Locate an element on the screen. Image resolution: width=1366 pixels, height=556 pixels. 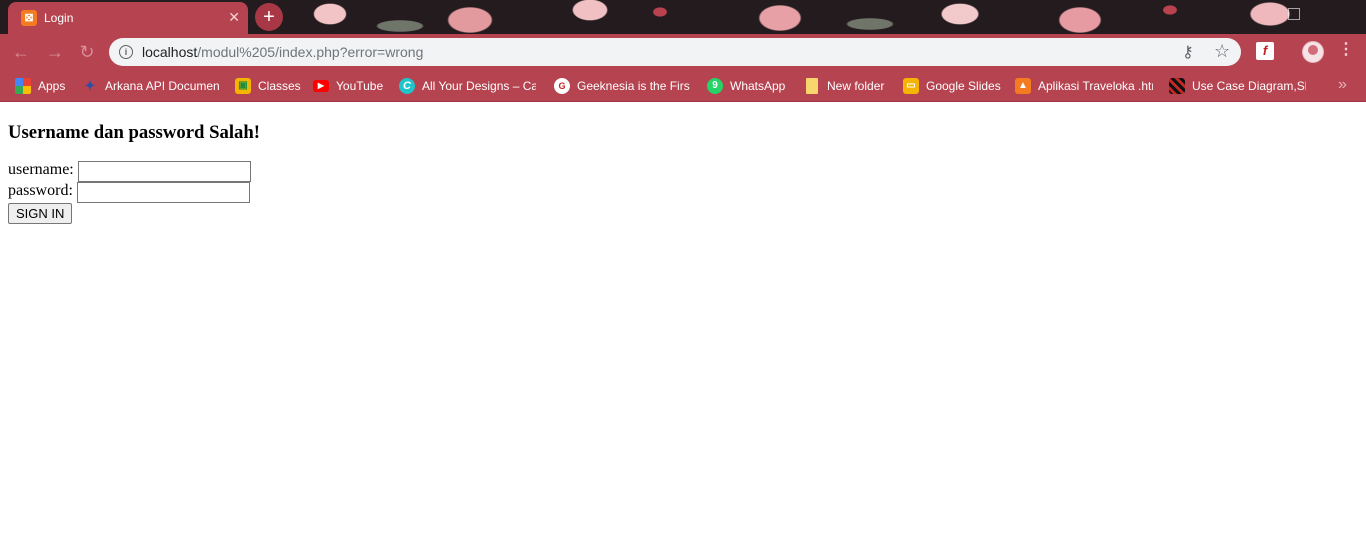
error-heading: Username dan password Salah! is located at coordinates (134, 132).